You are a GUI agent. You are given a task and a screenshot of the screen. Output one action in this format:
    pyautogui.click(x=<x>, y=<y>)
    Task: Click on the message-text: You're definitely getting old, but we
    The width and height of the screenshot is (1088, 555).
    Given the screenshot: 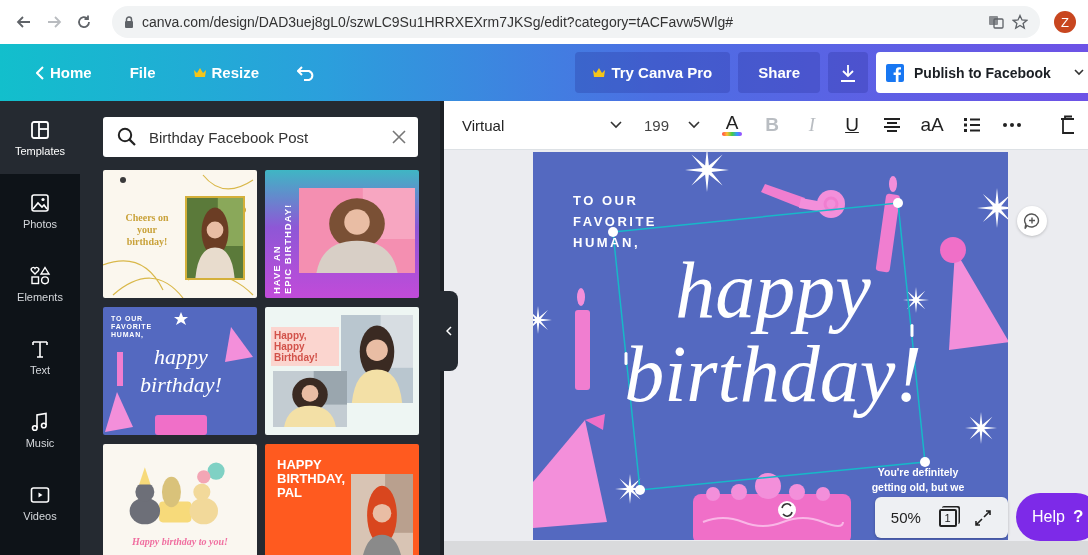 What is the action you would take?
    pyautogui.click(x=918, y=480)
    